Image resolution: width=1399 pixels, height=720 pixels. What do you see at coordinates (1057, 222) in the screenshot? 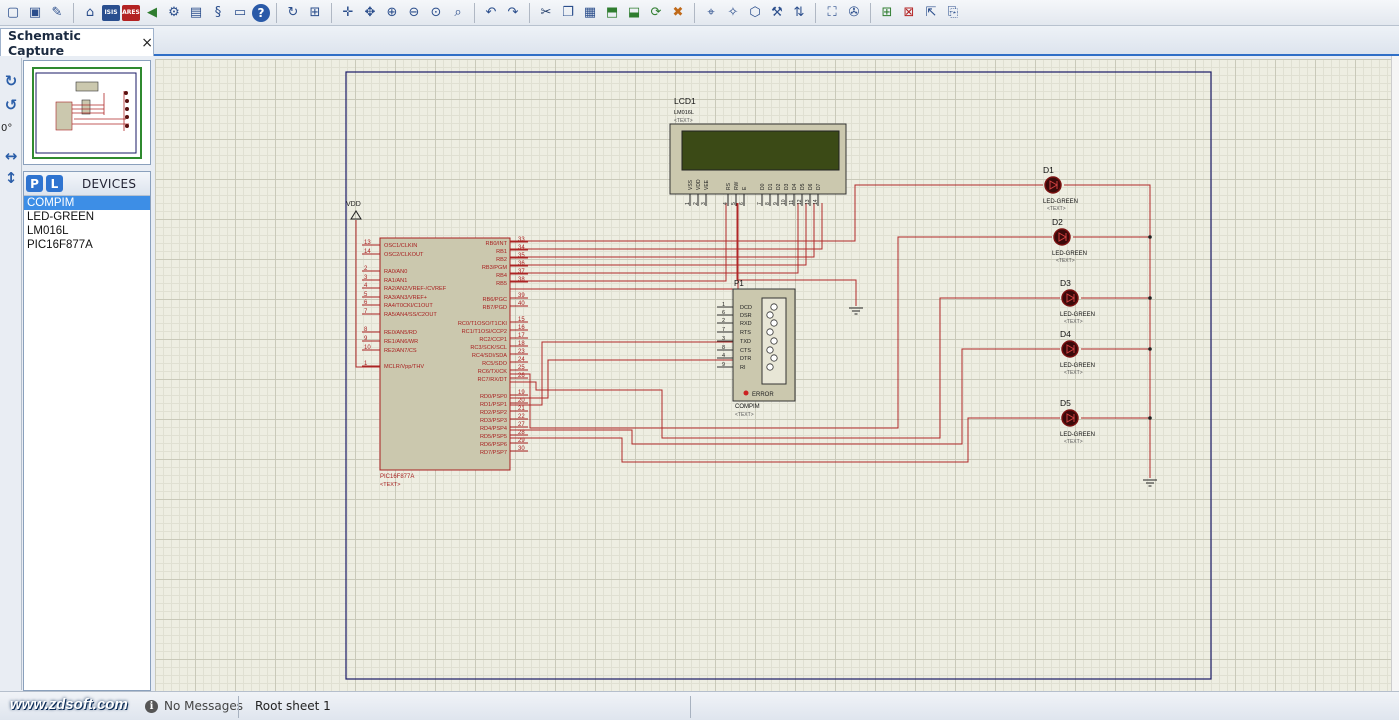
I see `led-ref: D2` at bounding box center [1057, 222].